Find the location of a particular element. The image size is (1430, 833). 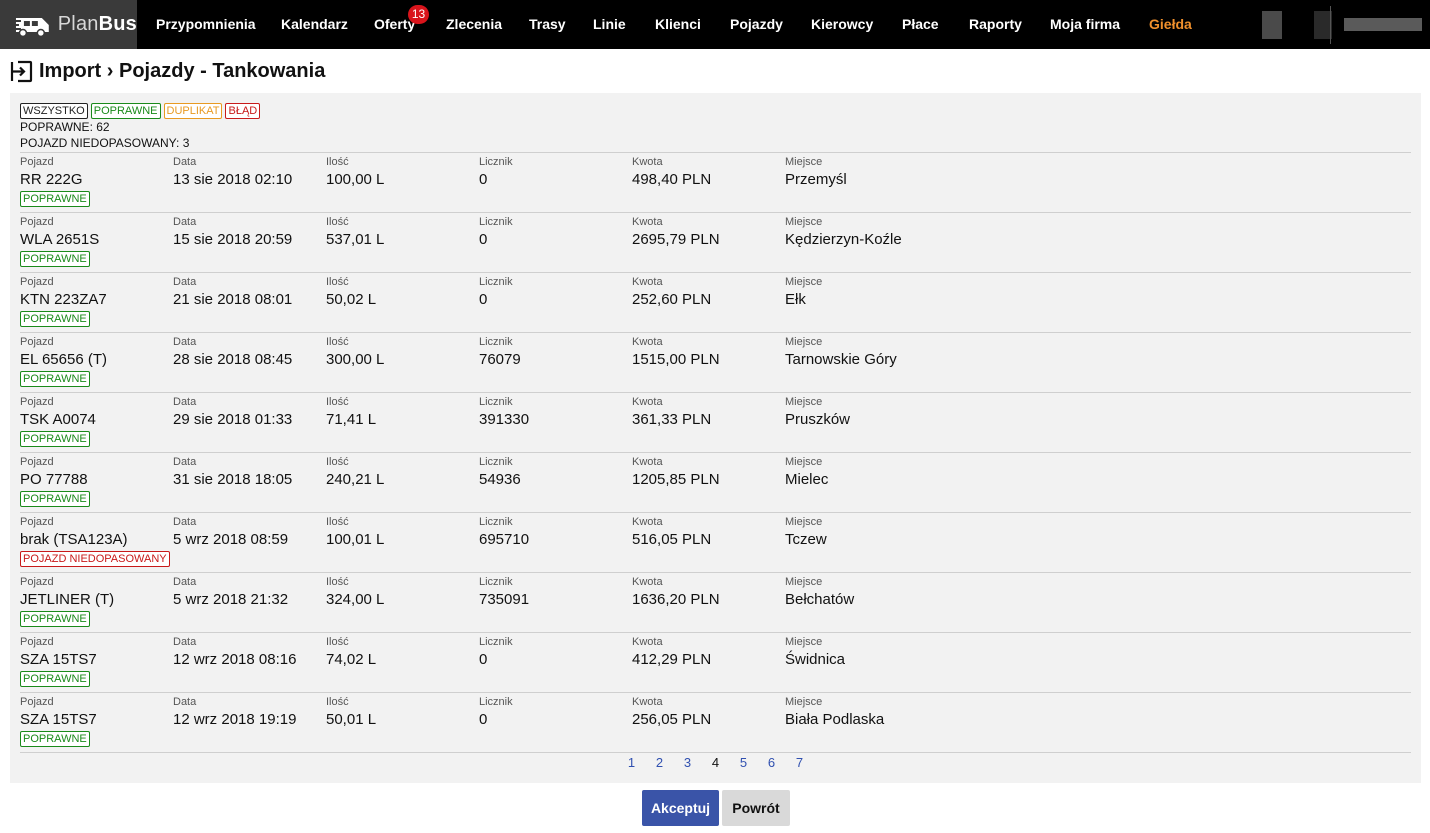

amount-cell: Kwota 498,40 PLN is located at coordinates (671, 173).